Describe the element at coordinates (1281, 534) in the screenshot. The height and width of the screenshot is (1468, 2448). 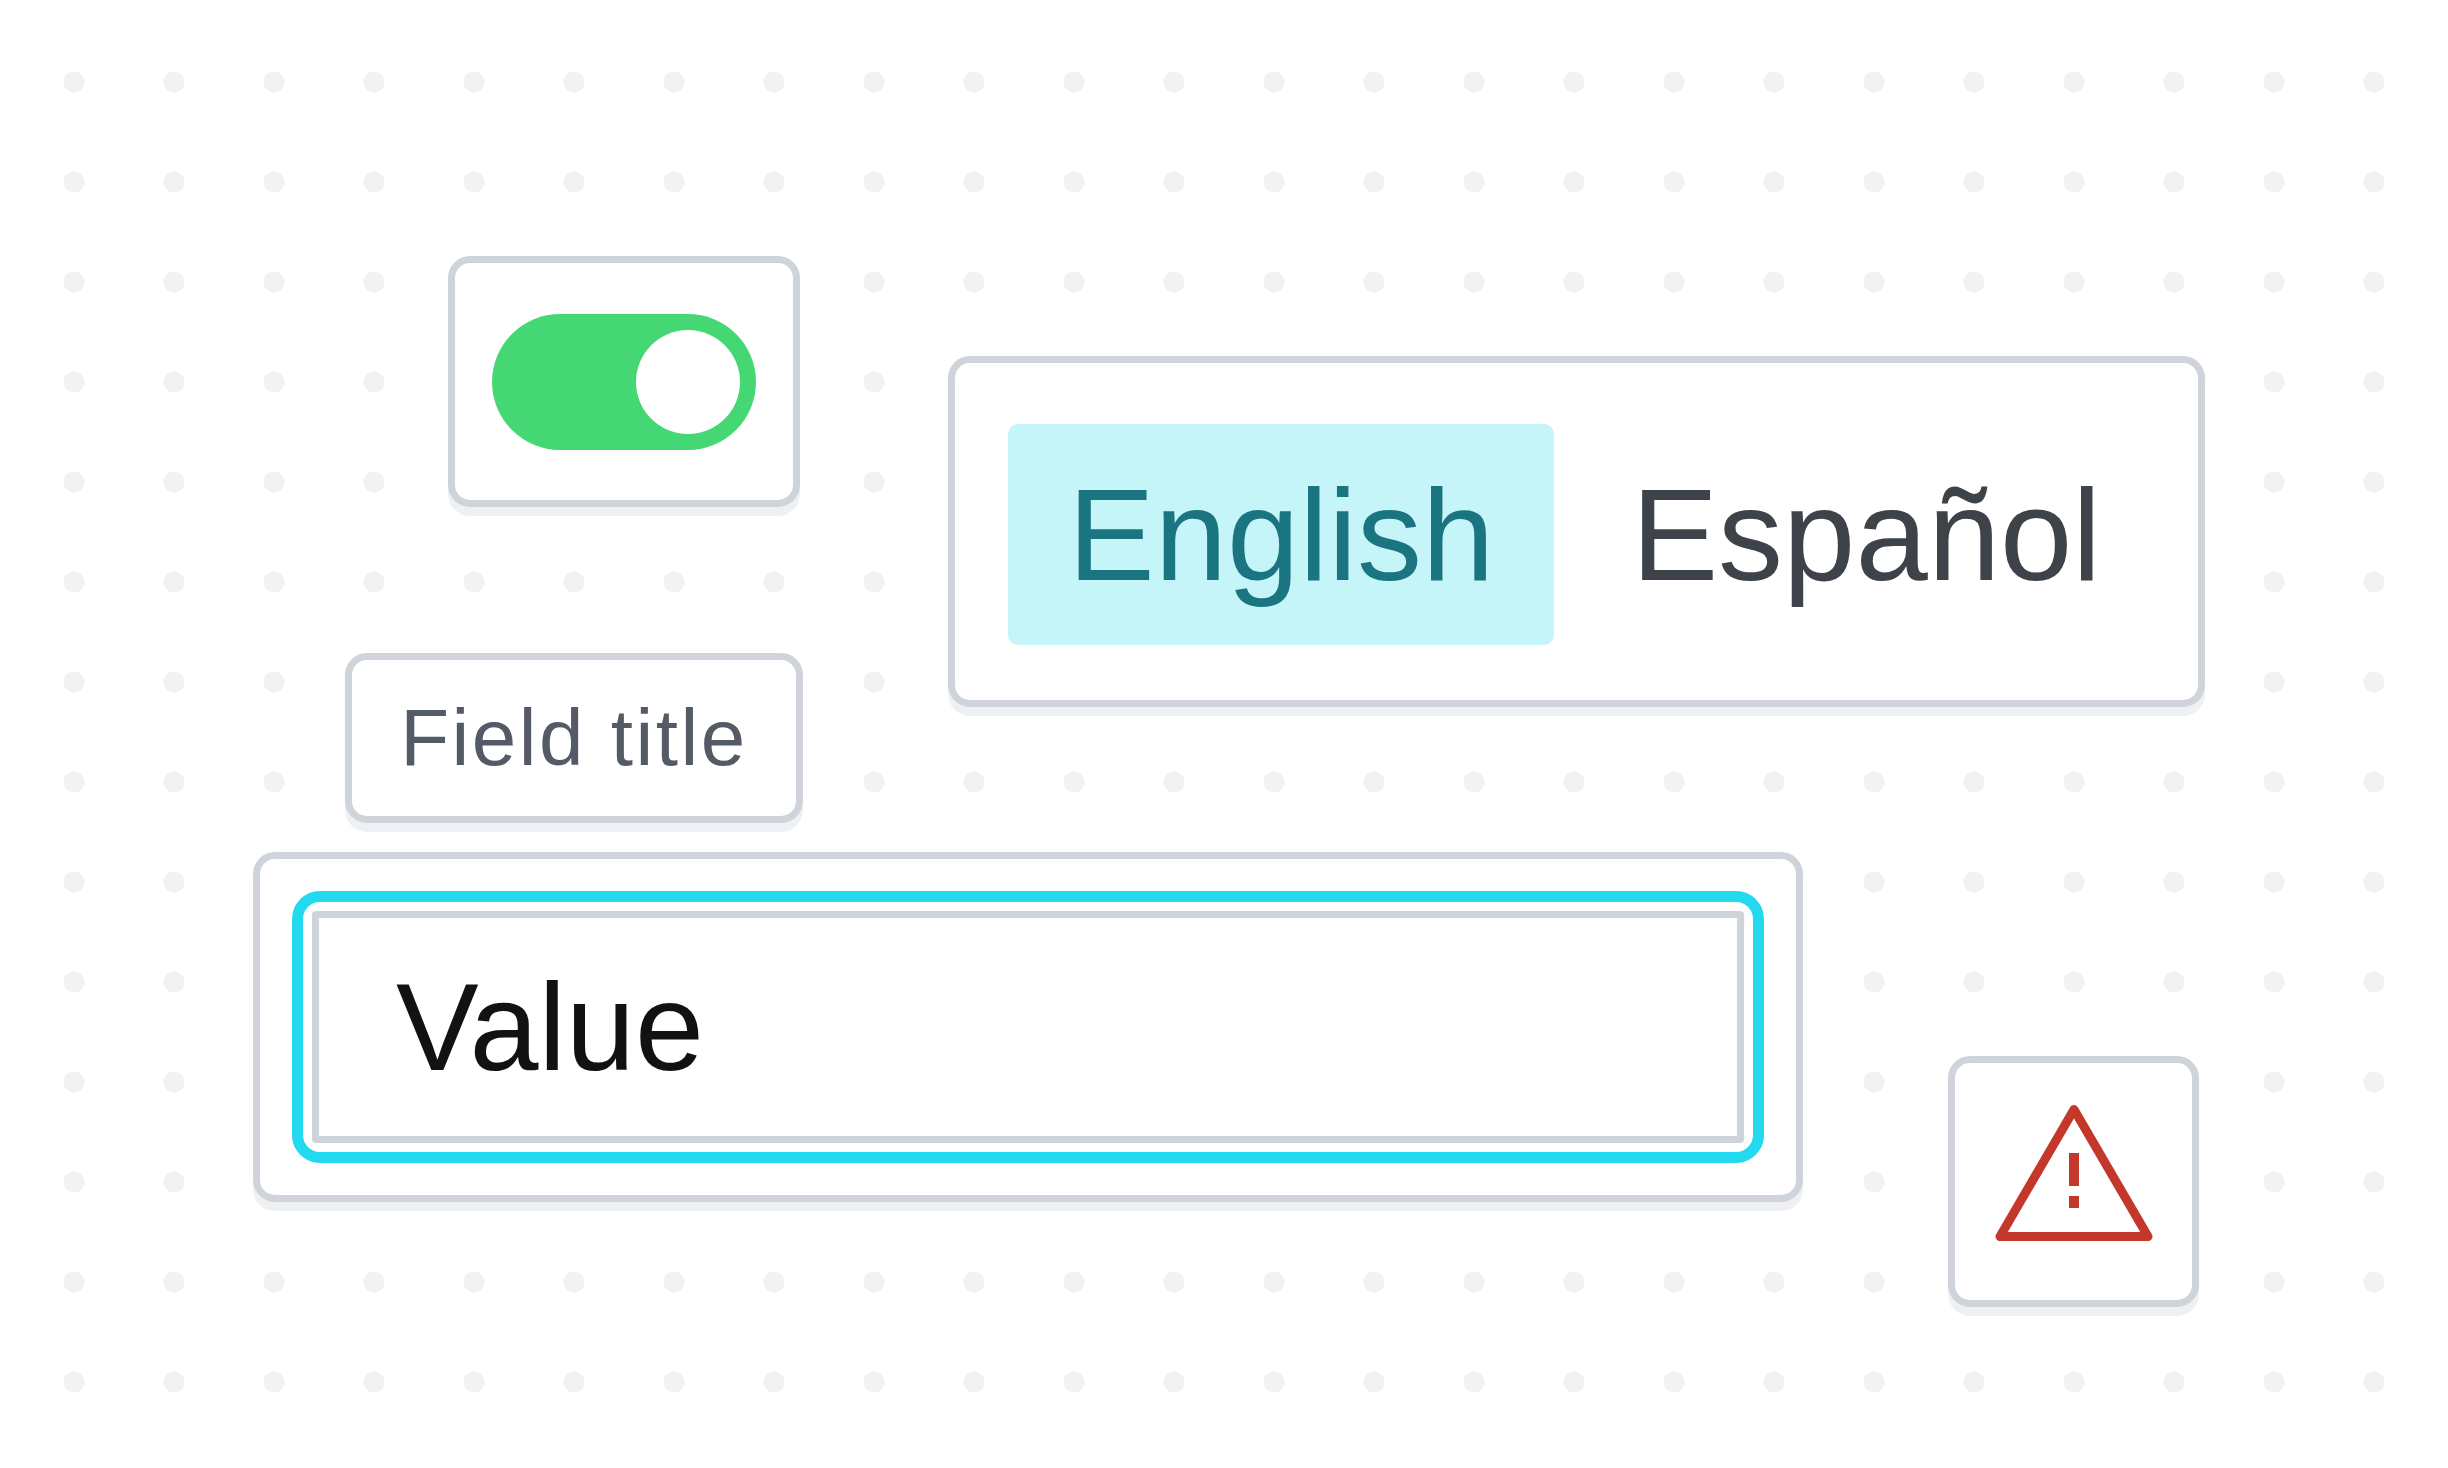
I see `language-option: English` at that location.